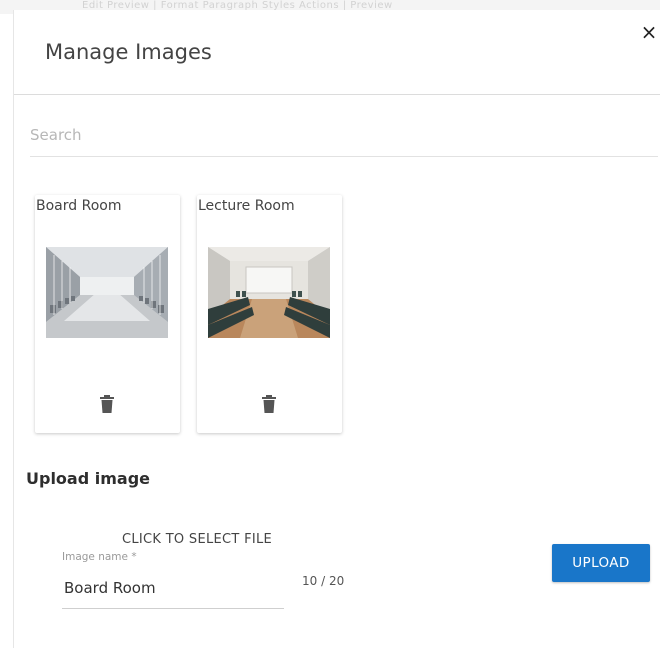 The height and width of the screenshot is (648, 660). Describe the element at coordinates (107, 292) in the screenshot. I see `board-room-thumbnail` at that location.